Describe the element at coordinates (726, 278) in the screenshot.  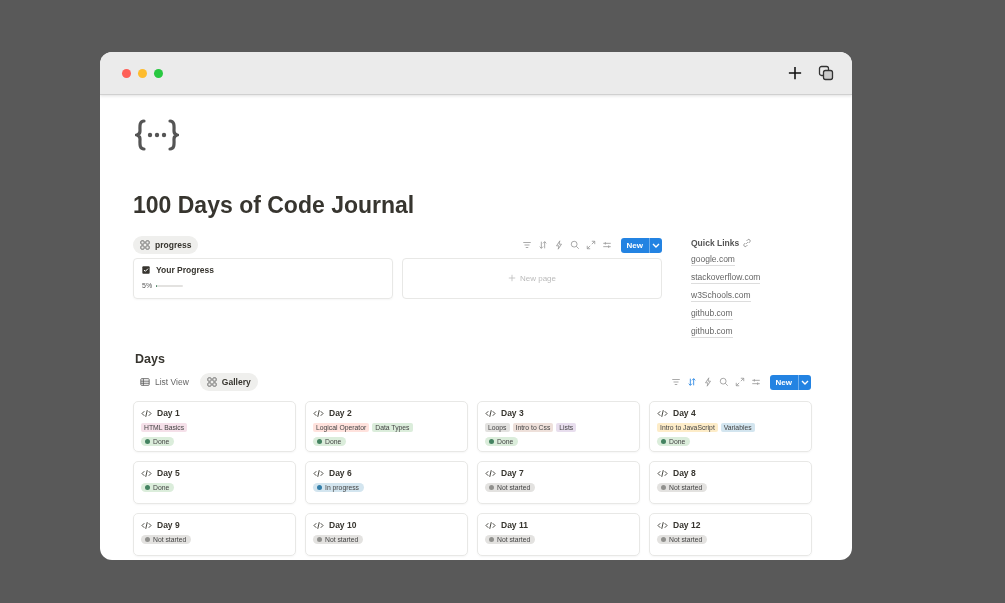
I see `quick-link: stackoverflow.com` at that location.